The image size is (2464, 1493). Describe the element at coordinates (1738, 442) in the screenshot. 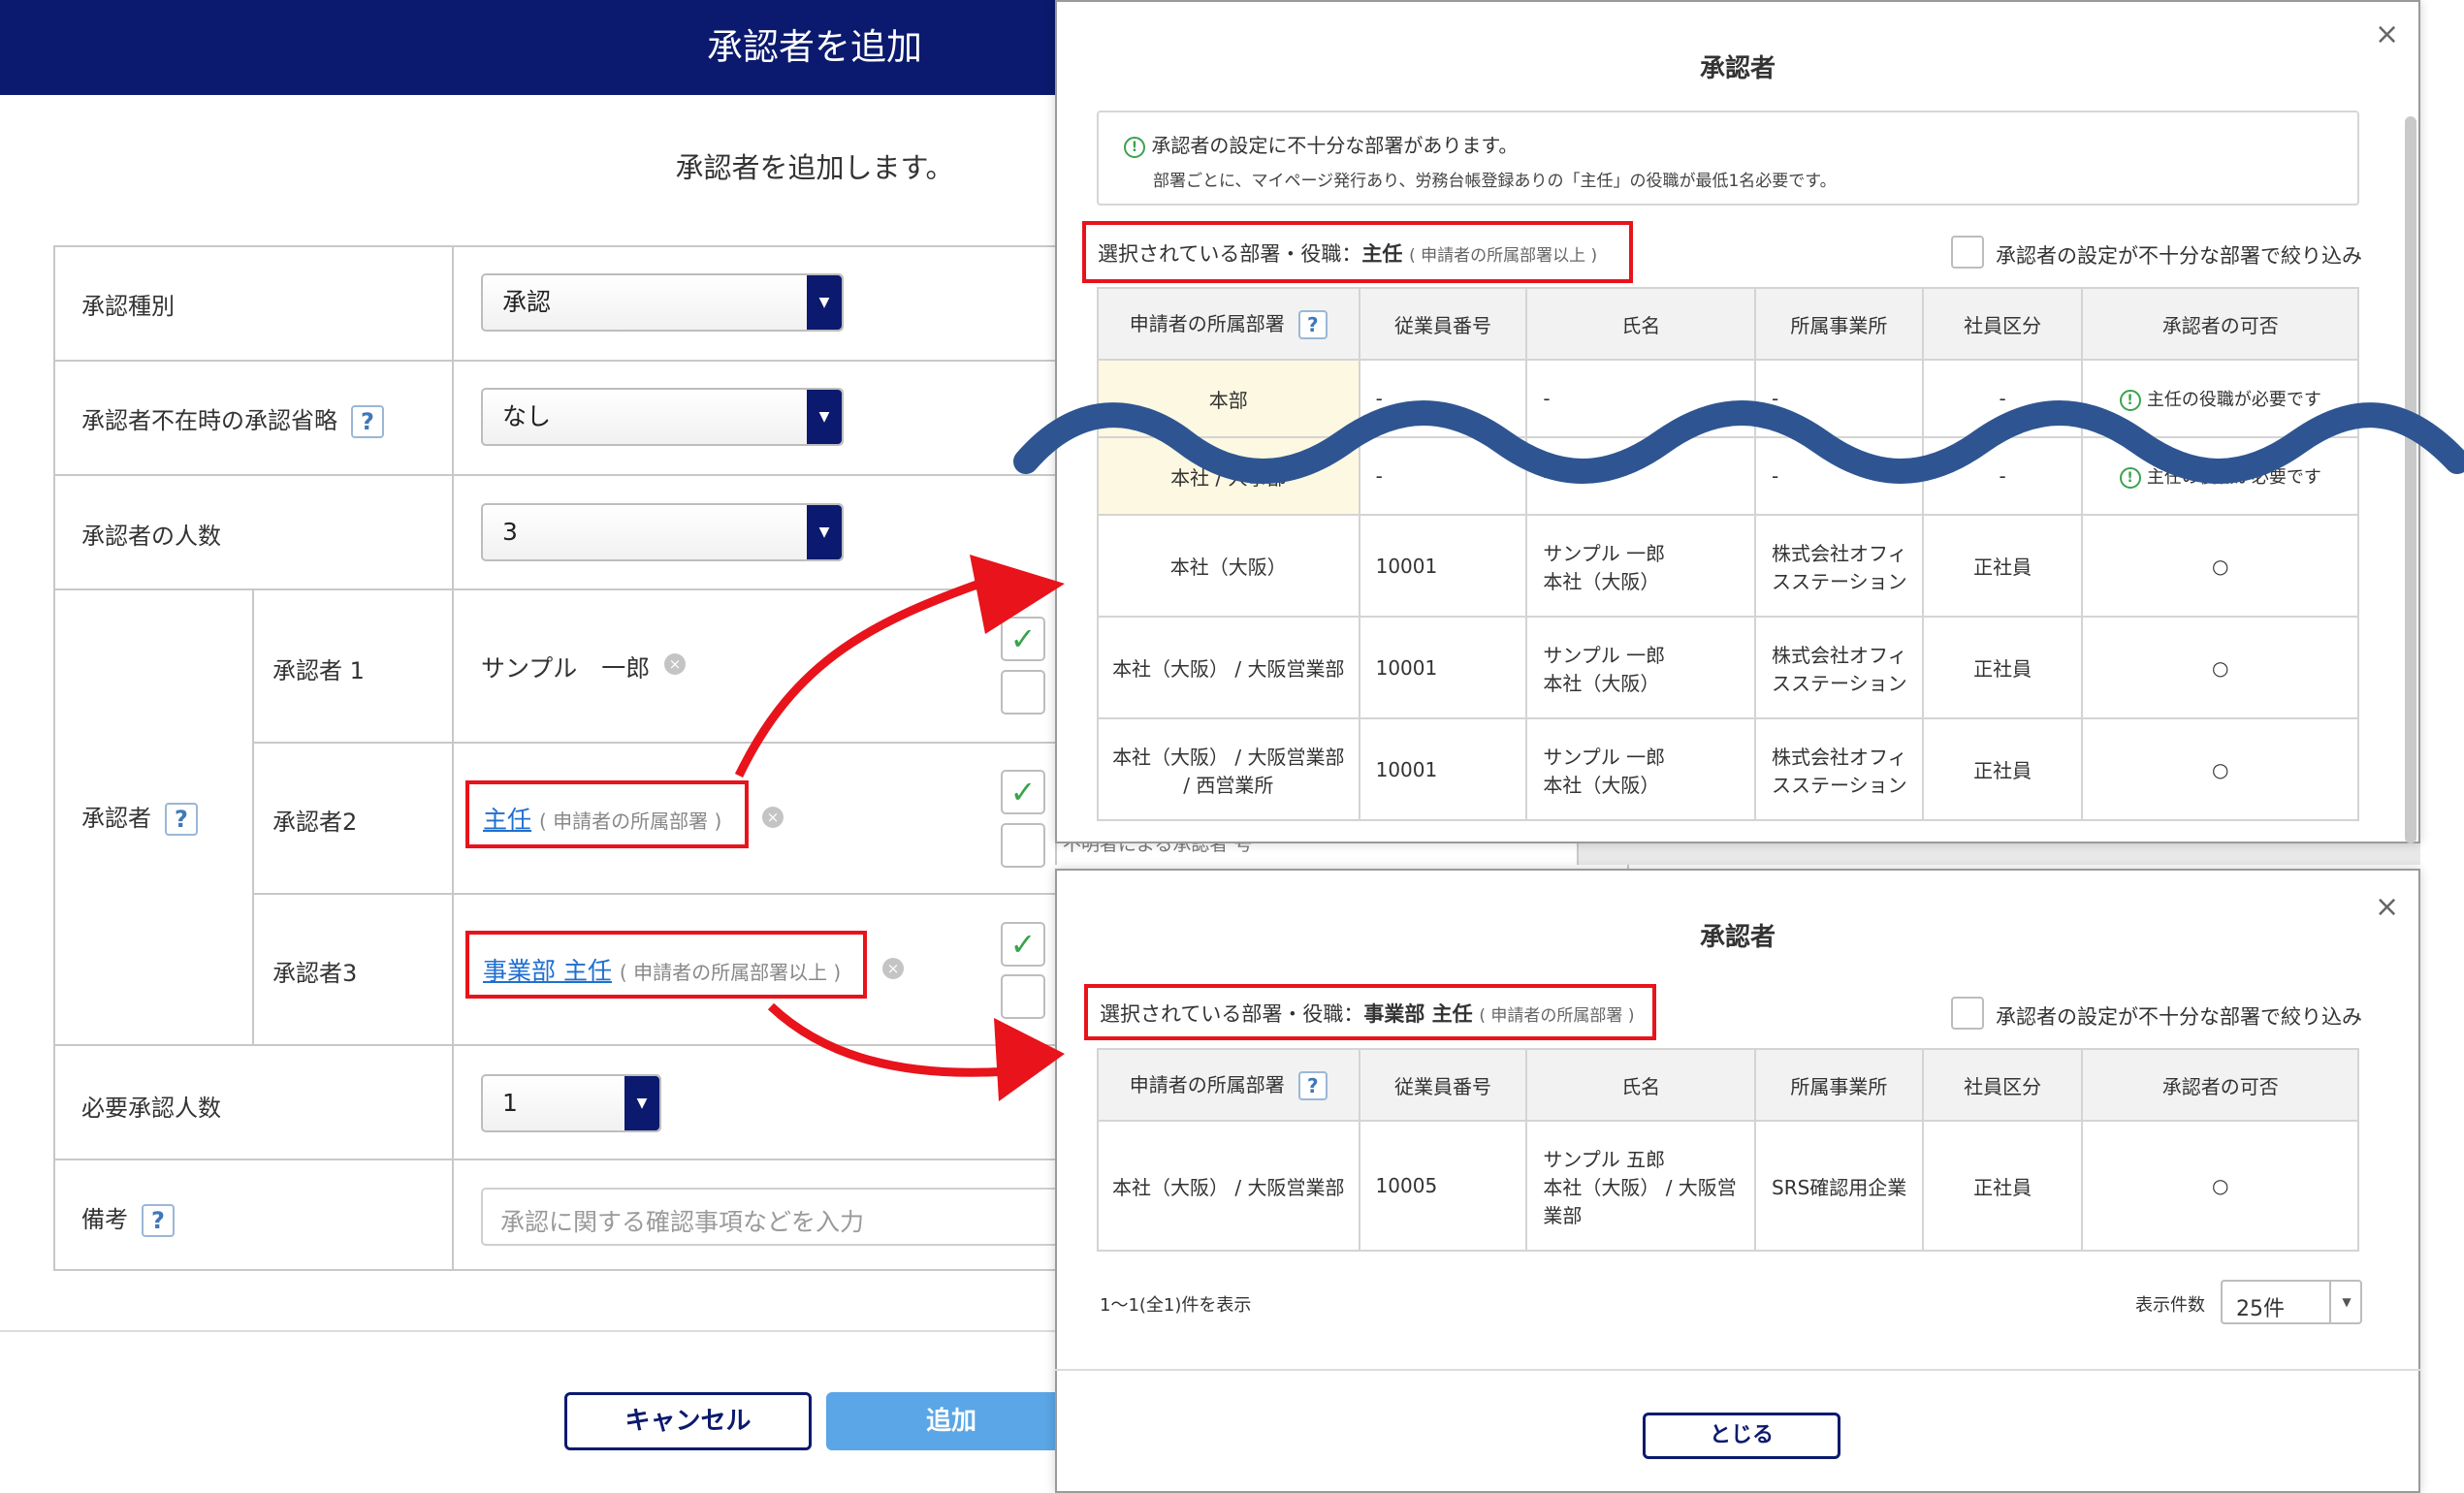

I see `wave-break-line` at that location.